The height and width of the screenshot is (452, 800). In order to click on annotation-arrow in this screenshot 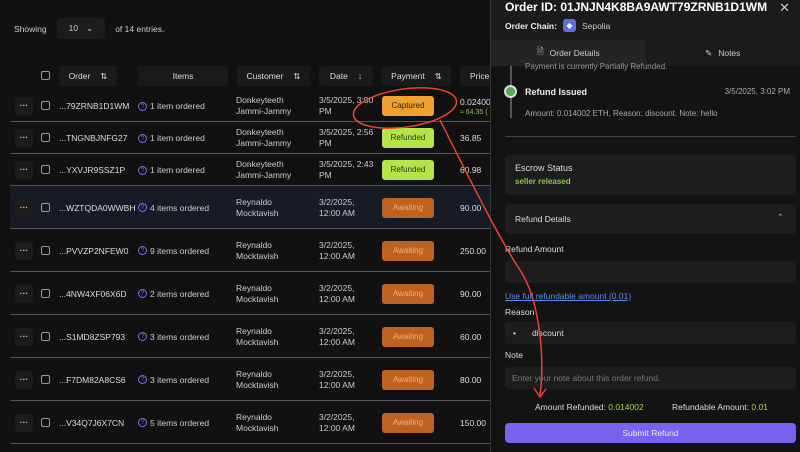, I will do `click(491, 257)`.